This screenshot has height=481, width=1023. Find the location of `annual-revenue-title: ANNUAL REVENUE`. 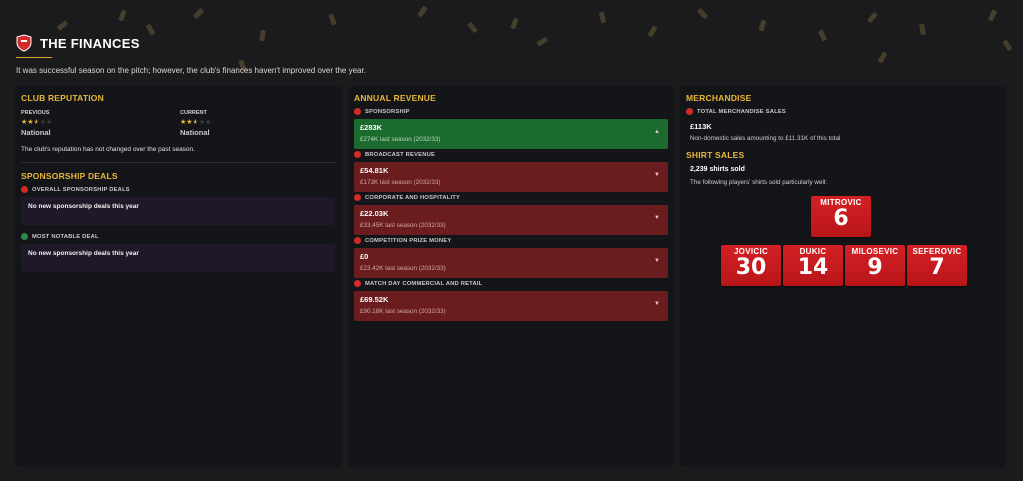

annual-revenue-title: ANNUAL REVENUE is located at coordinates (395, 98).